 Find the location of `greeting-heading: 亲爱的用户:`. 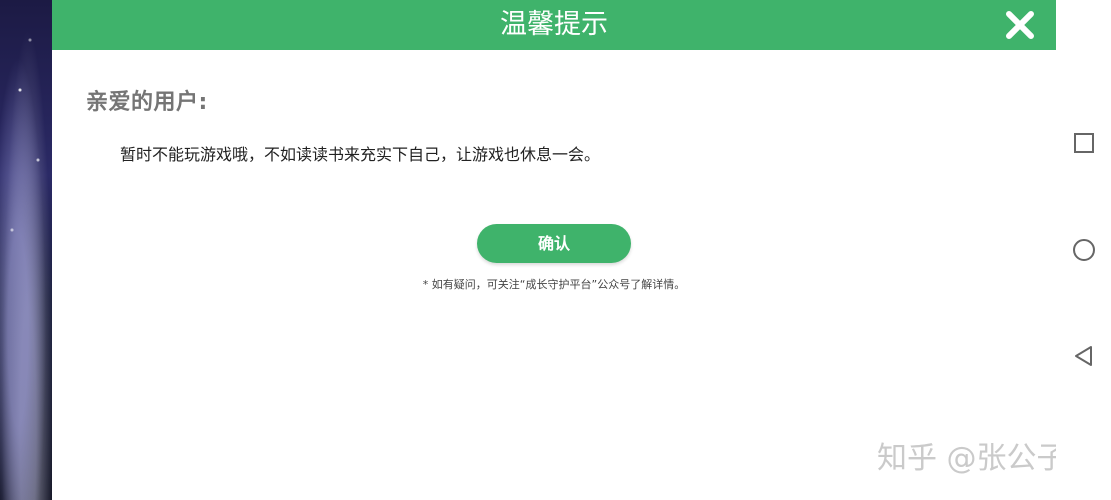

greeting-heading: 亲爱的用户: is located at coordinates (147, 102).